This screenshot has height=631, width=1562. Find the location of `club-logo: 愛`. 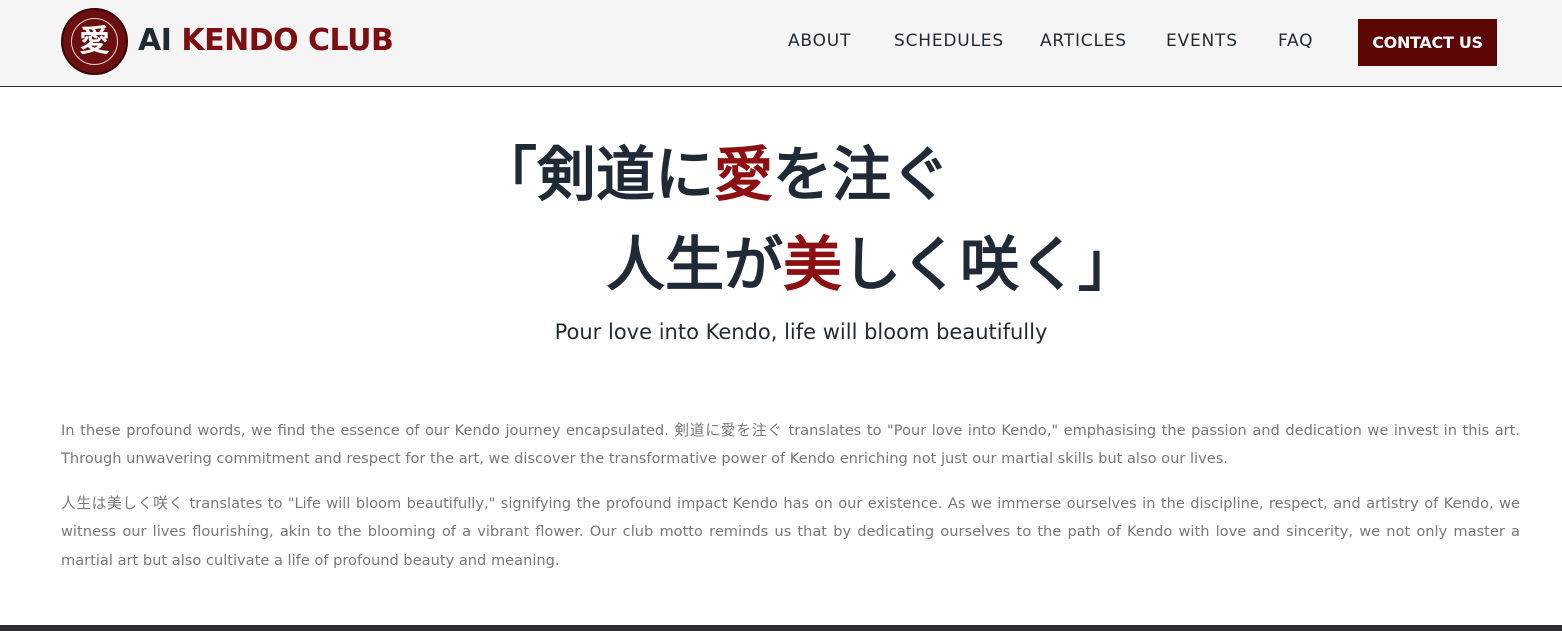

club-logo: 愛 is located at coordinates (94, 41).